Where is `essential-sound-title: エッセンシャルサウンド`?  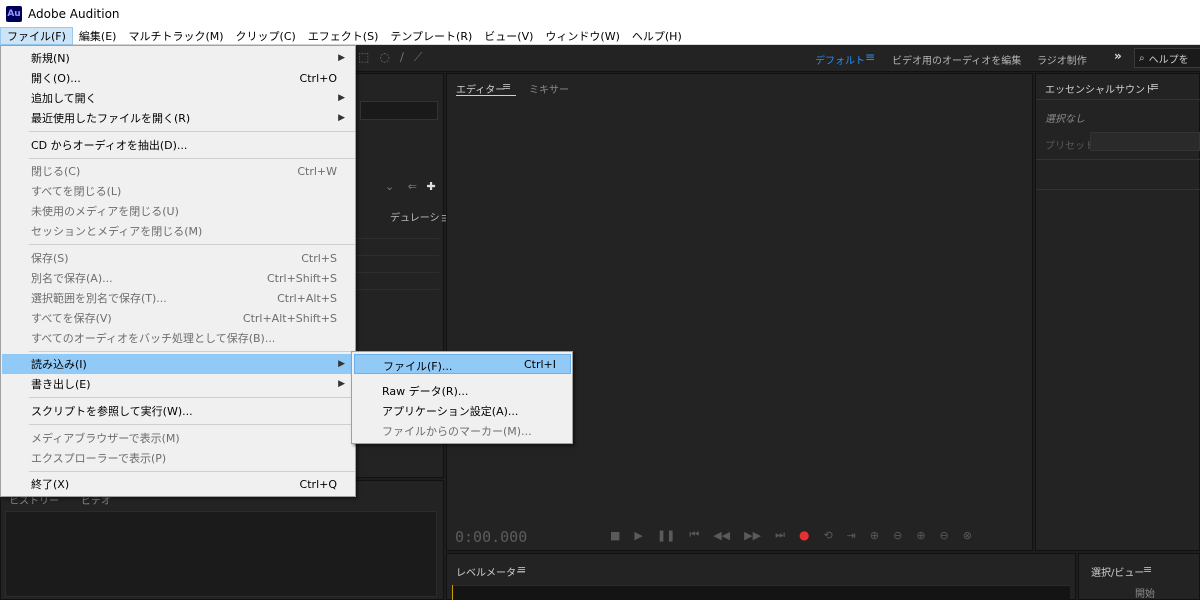
essential-sound-title: エッセンシャルサウンド is located at coordinates (1100, 88).